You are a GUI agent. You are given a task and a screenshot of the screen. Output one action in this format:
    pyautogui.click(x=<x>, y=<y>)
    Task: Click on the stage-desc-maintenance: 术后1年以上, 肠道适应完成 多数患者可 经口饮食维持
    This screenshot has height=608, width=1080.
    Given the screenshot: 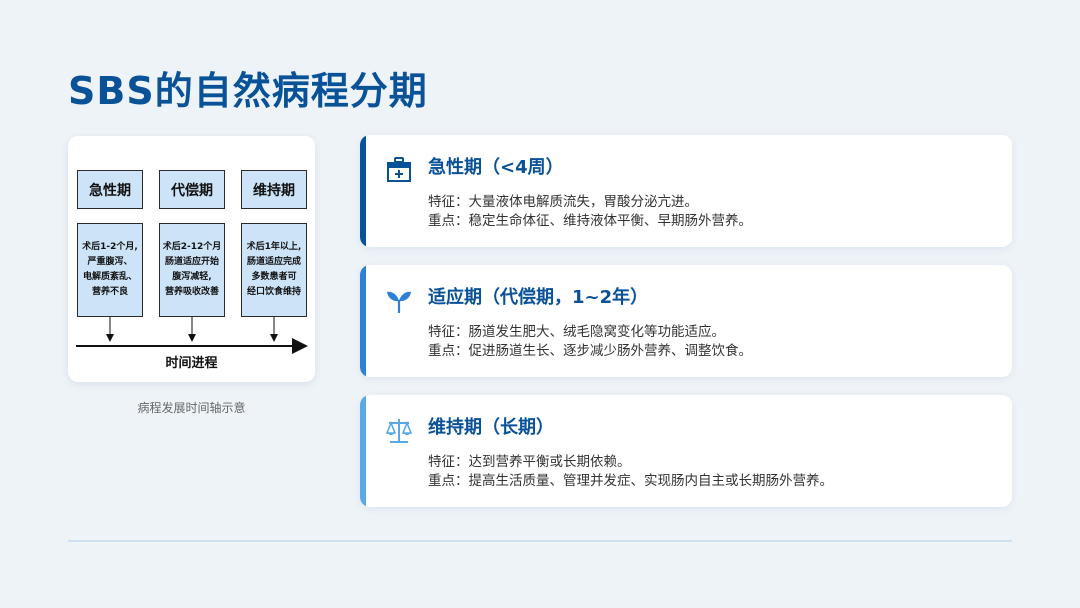 What is the action you would take?
    pyautogui.click(x=274, y=270)
    